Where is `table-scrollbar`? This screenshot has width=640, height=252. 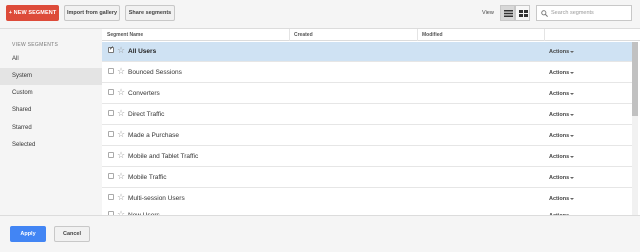 table-scrollbar is located at coordinates (635, 128).